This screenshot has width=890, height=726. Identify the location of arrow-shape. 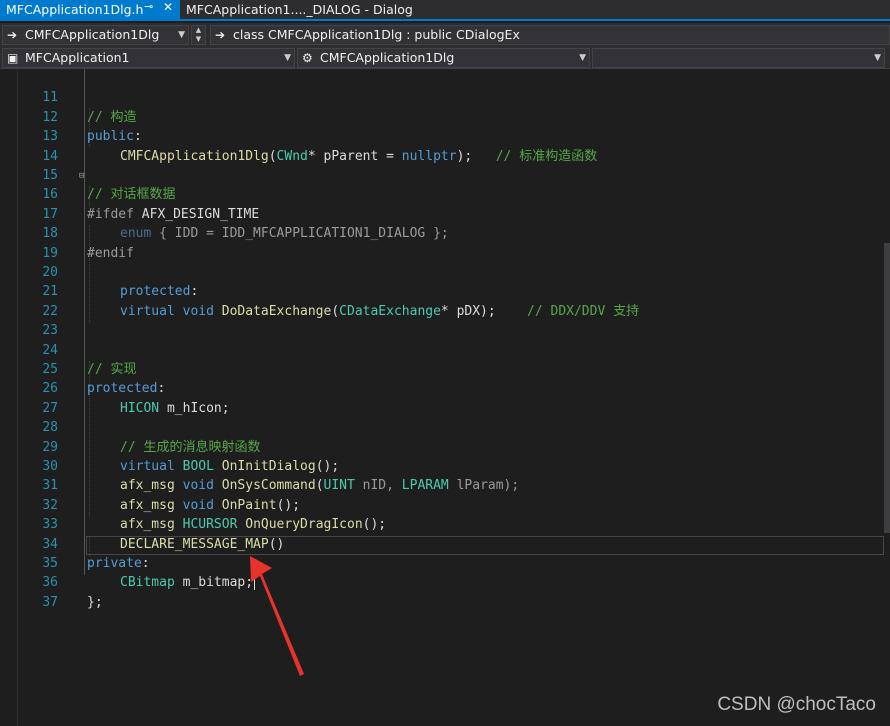
(277, 616).